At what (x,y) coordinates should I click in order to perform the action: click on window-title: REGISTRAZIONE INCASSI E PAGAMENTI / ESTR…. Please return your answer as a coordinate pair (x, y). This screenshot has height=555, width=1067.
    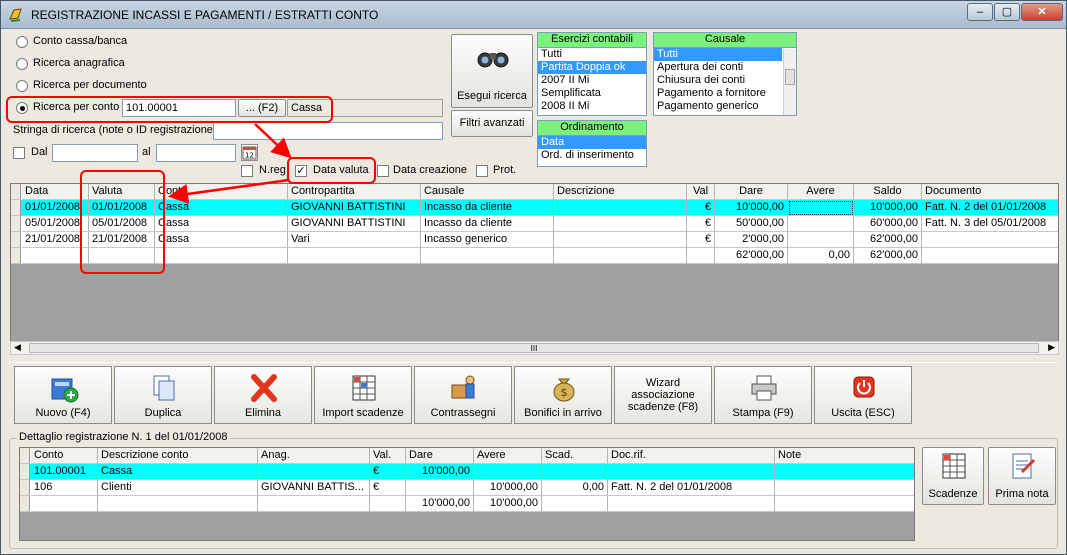
    Looking at the image, I should click on (205, 15).